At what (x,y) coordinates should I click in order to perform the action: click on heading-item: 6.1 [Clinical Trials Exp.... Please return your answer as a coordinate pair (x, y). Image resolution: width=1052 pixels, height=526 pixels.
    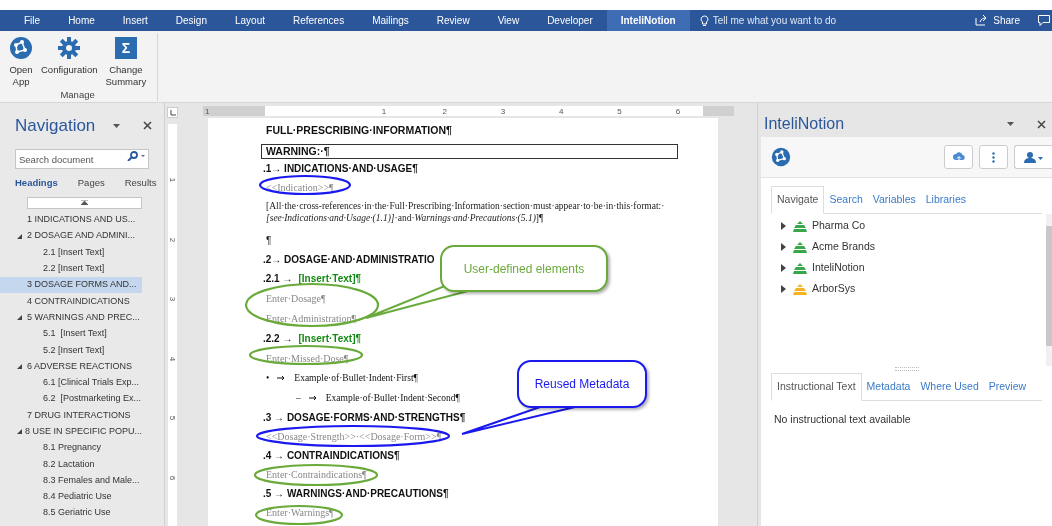
    Looking at the image, I should click on (71, 382).